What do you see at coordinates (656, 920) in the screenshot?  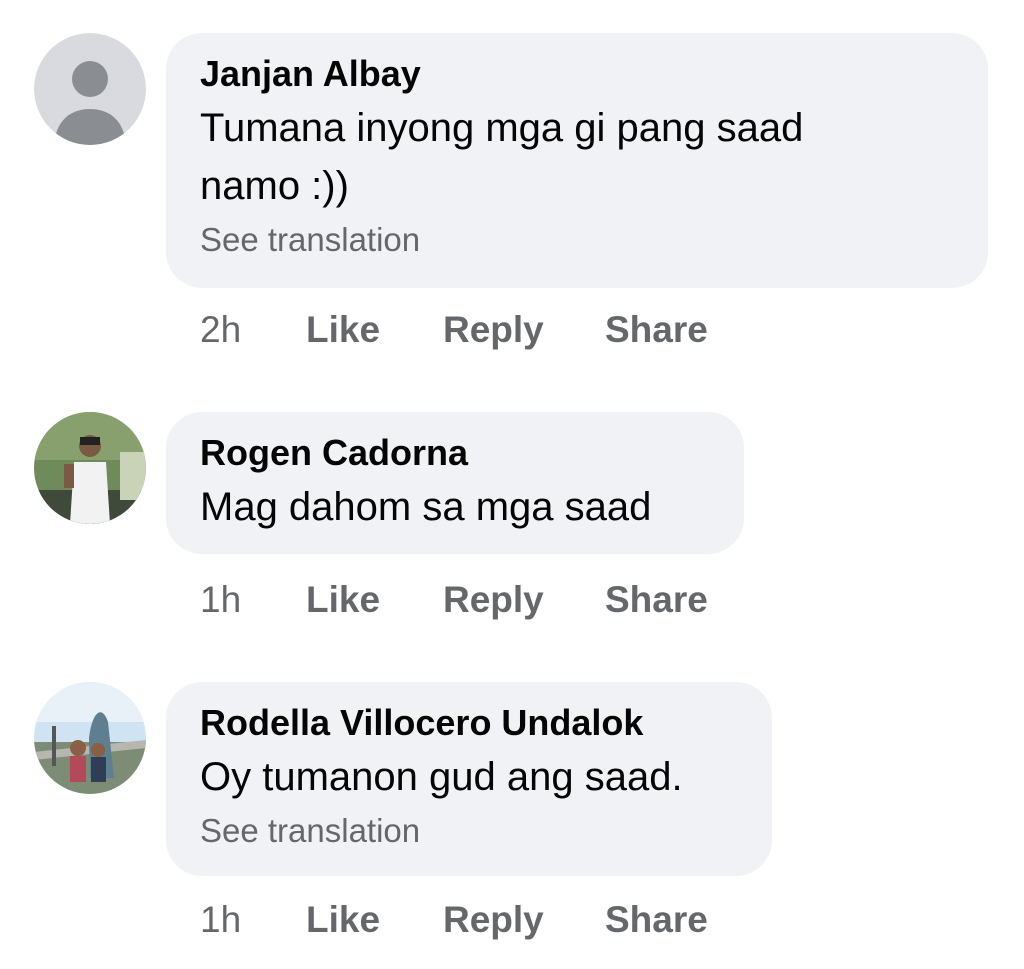 I see `share-button: Share` at bounding box center [656, 920].